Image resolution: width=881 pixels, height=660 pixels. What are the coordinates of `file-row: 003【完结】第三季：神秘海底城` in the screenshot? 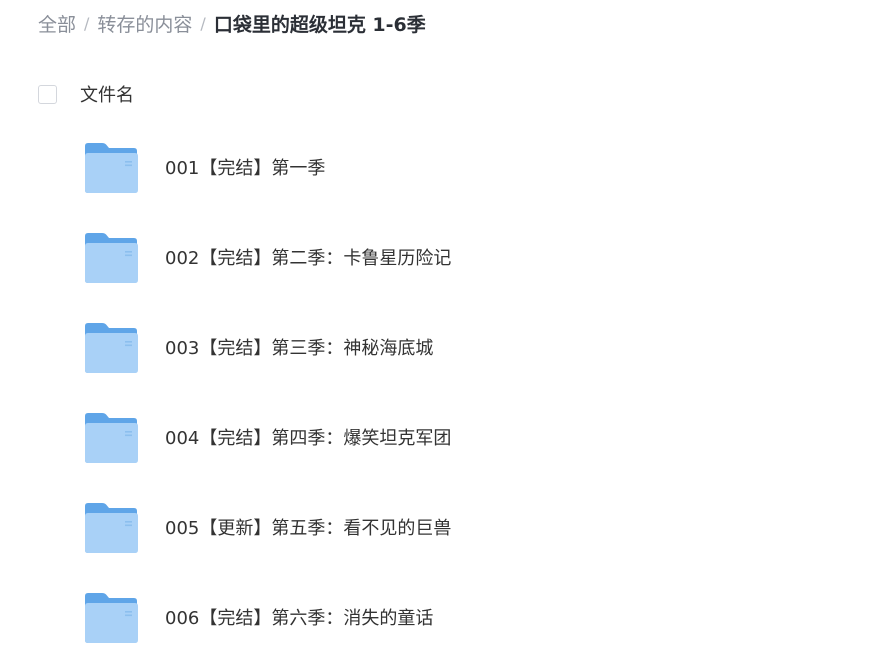 It's located at (440, 345).